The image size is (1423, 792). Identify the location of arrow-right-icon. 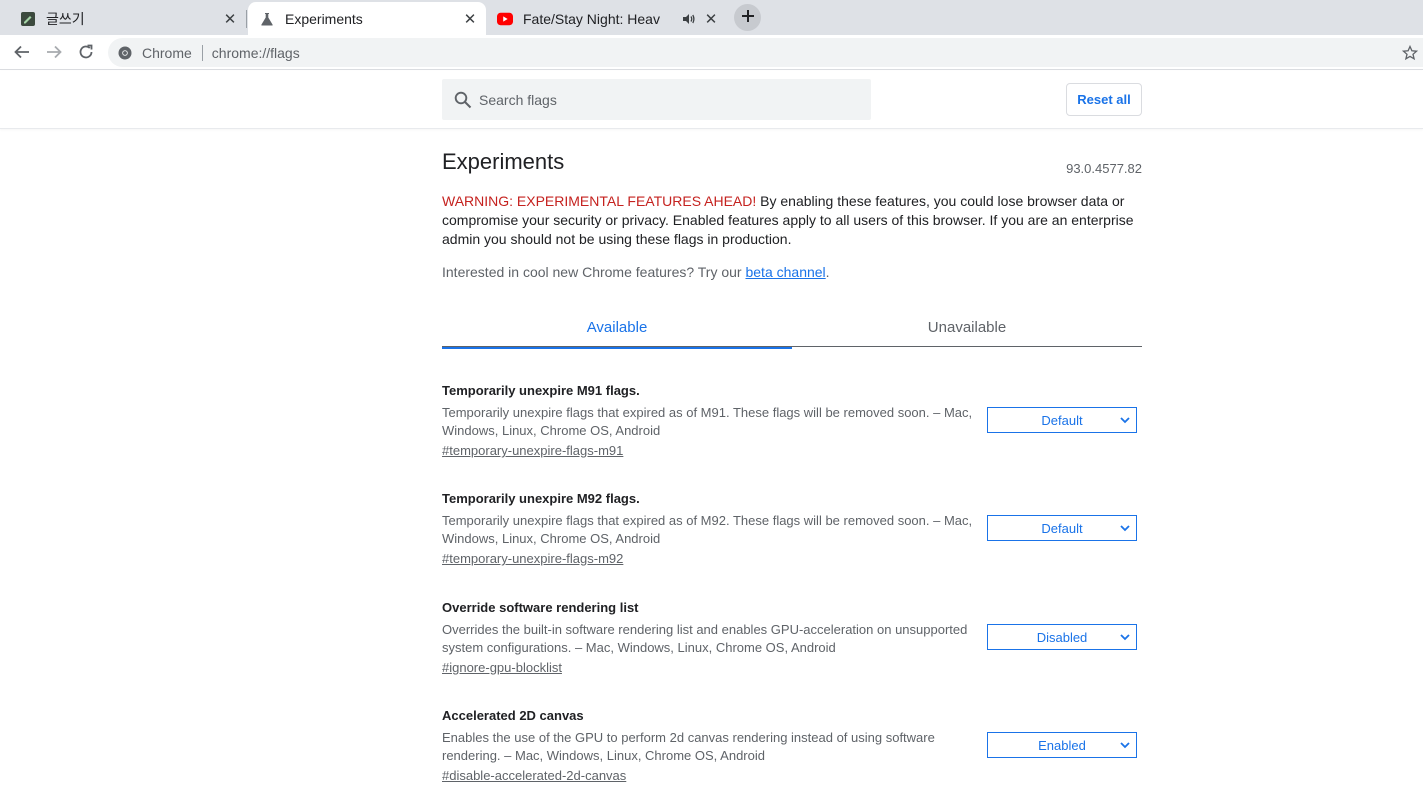
(54, 52).